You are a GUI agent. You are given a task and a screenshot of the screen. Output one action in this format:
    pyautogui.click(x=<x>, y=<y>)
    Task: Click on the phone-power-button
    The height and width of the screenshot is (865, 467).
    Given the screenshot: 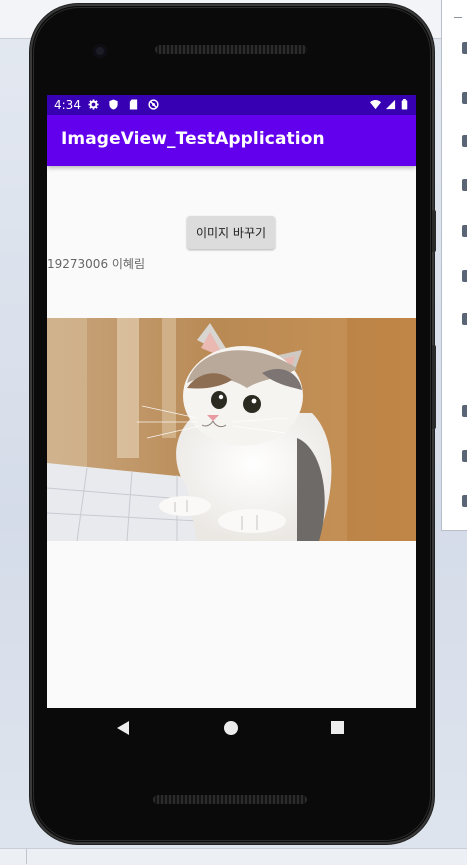 What is the action you would take?
    pyautogui.click(x=434, y=231)
    